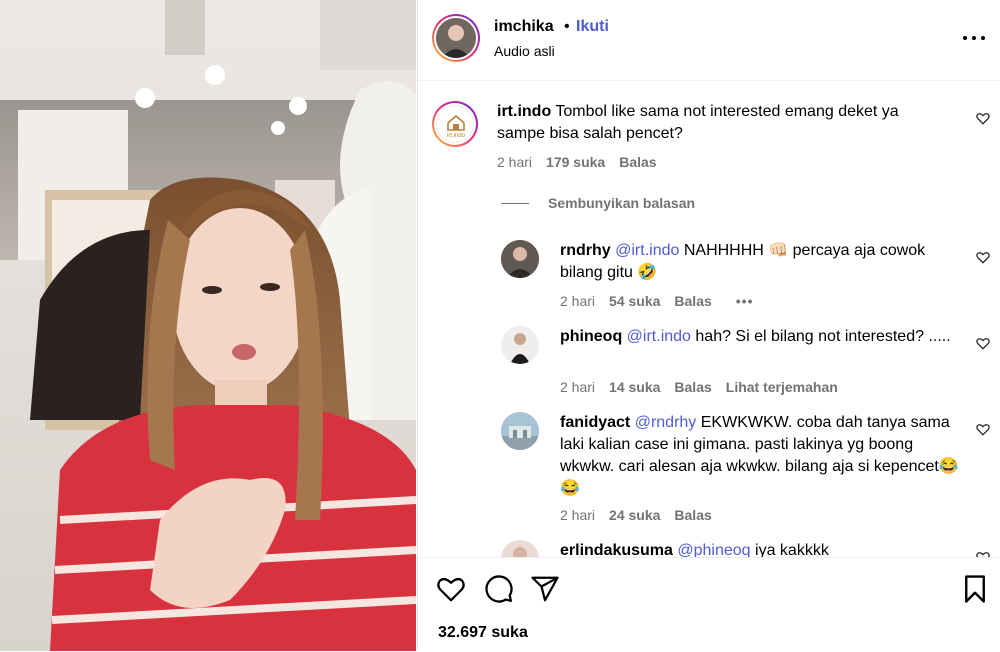 The image size is (1000, 652). I want to click on commenter-username: erlindakusuma, so click(616, 549).